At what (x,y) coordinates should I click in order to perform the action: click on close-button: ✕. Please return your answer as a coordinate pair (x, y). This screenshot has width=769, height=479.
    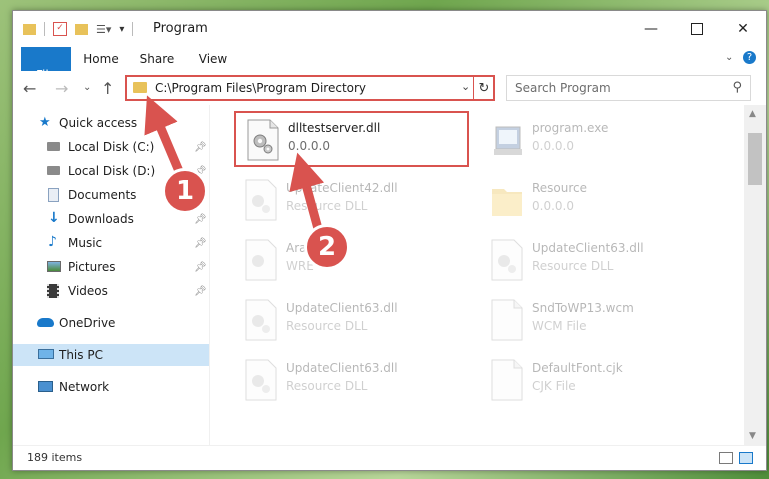
    Looking at the image, I should click on (743, 29).